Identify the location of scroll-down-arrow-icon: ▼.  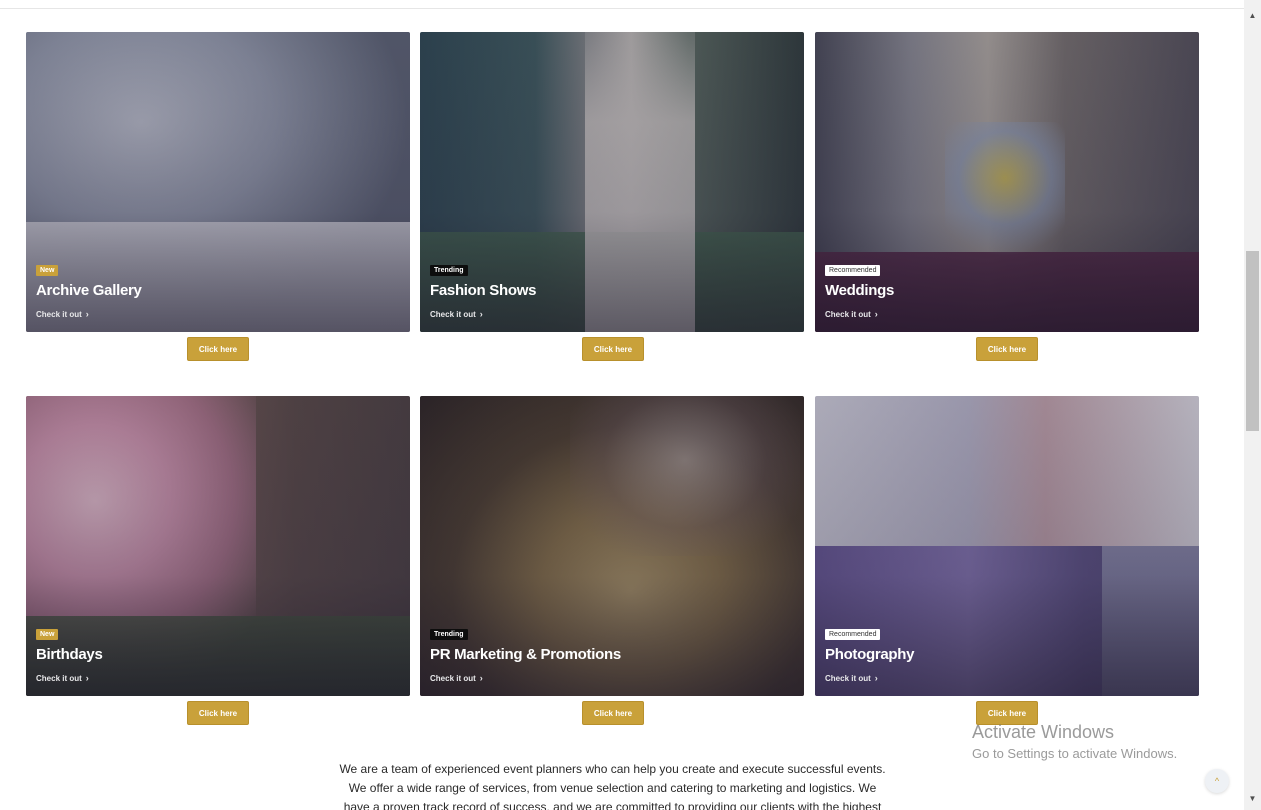
(1252, 798).